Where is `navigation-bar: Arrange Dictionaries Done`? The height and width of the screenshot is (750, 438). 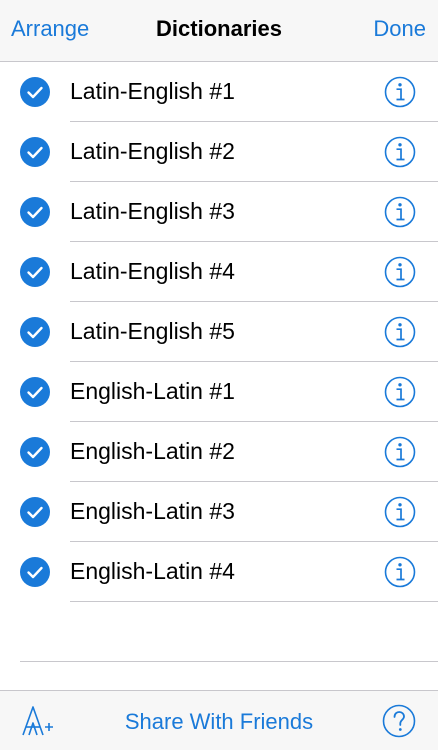 navigation-bar: Arrange Dictionaries Done is located at coordinates (219, 31).